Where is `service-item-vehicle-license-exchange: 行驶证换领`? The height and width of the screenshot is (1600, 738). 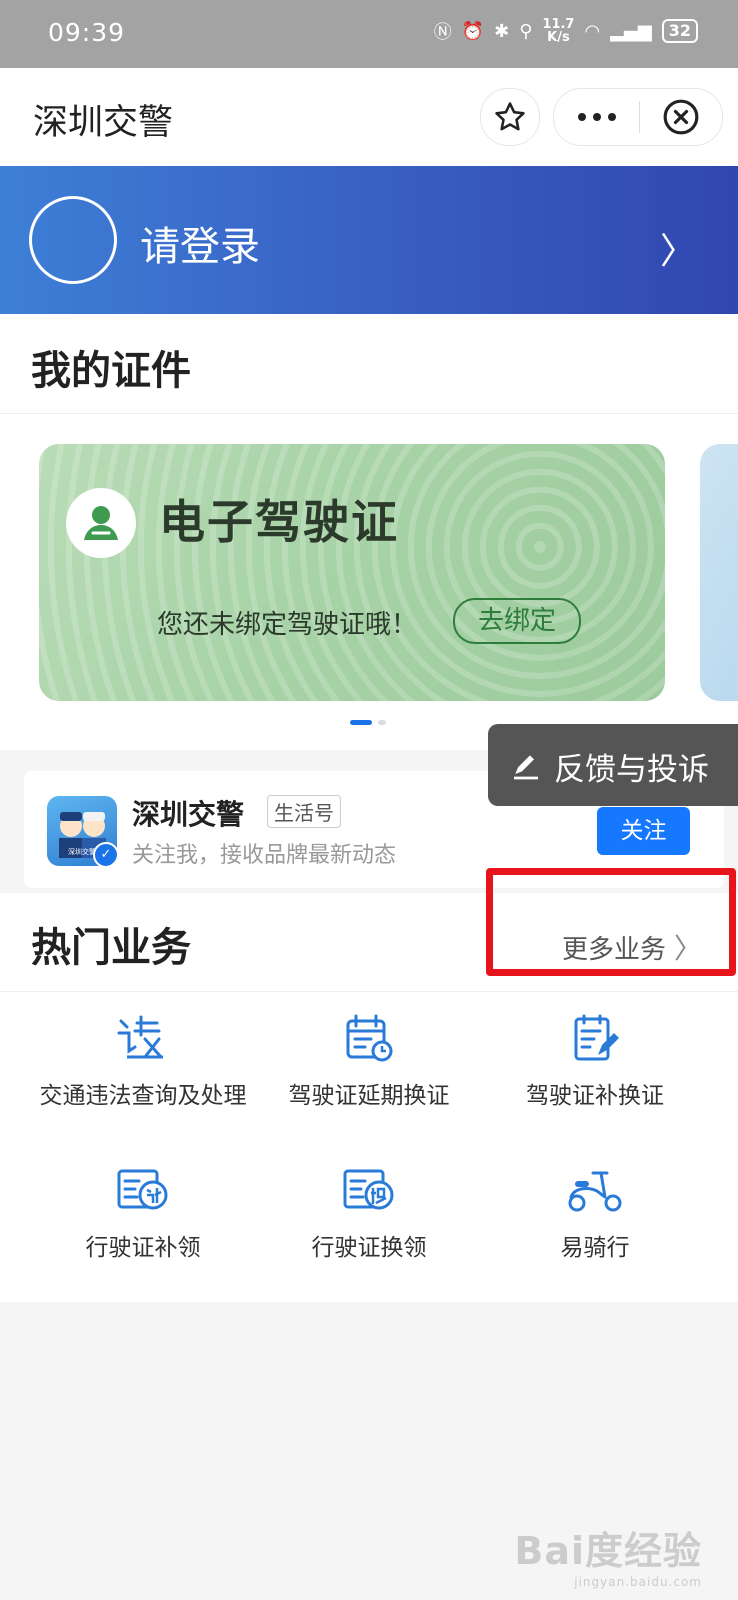 service-item-vehicle-license-exchange: 行驶证换领 is located at coordinates (369, 1212).